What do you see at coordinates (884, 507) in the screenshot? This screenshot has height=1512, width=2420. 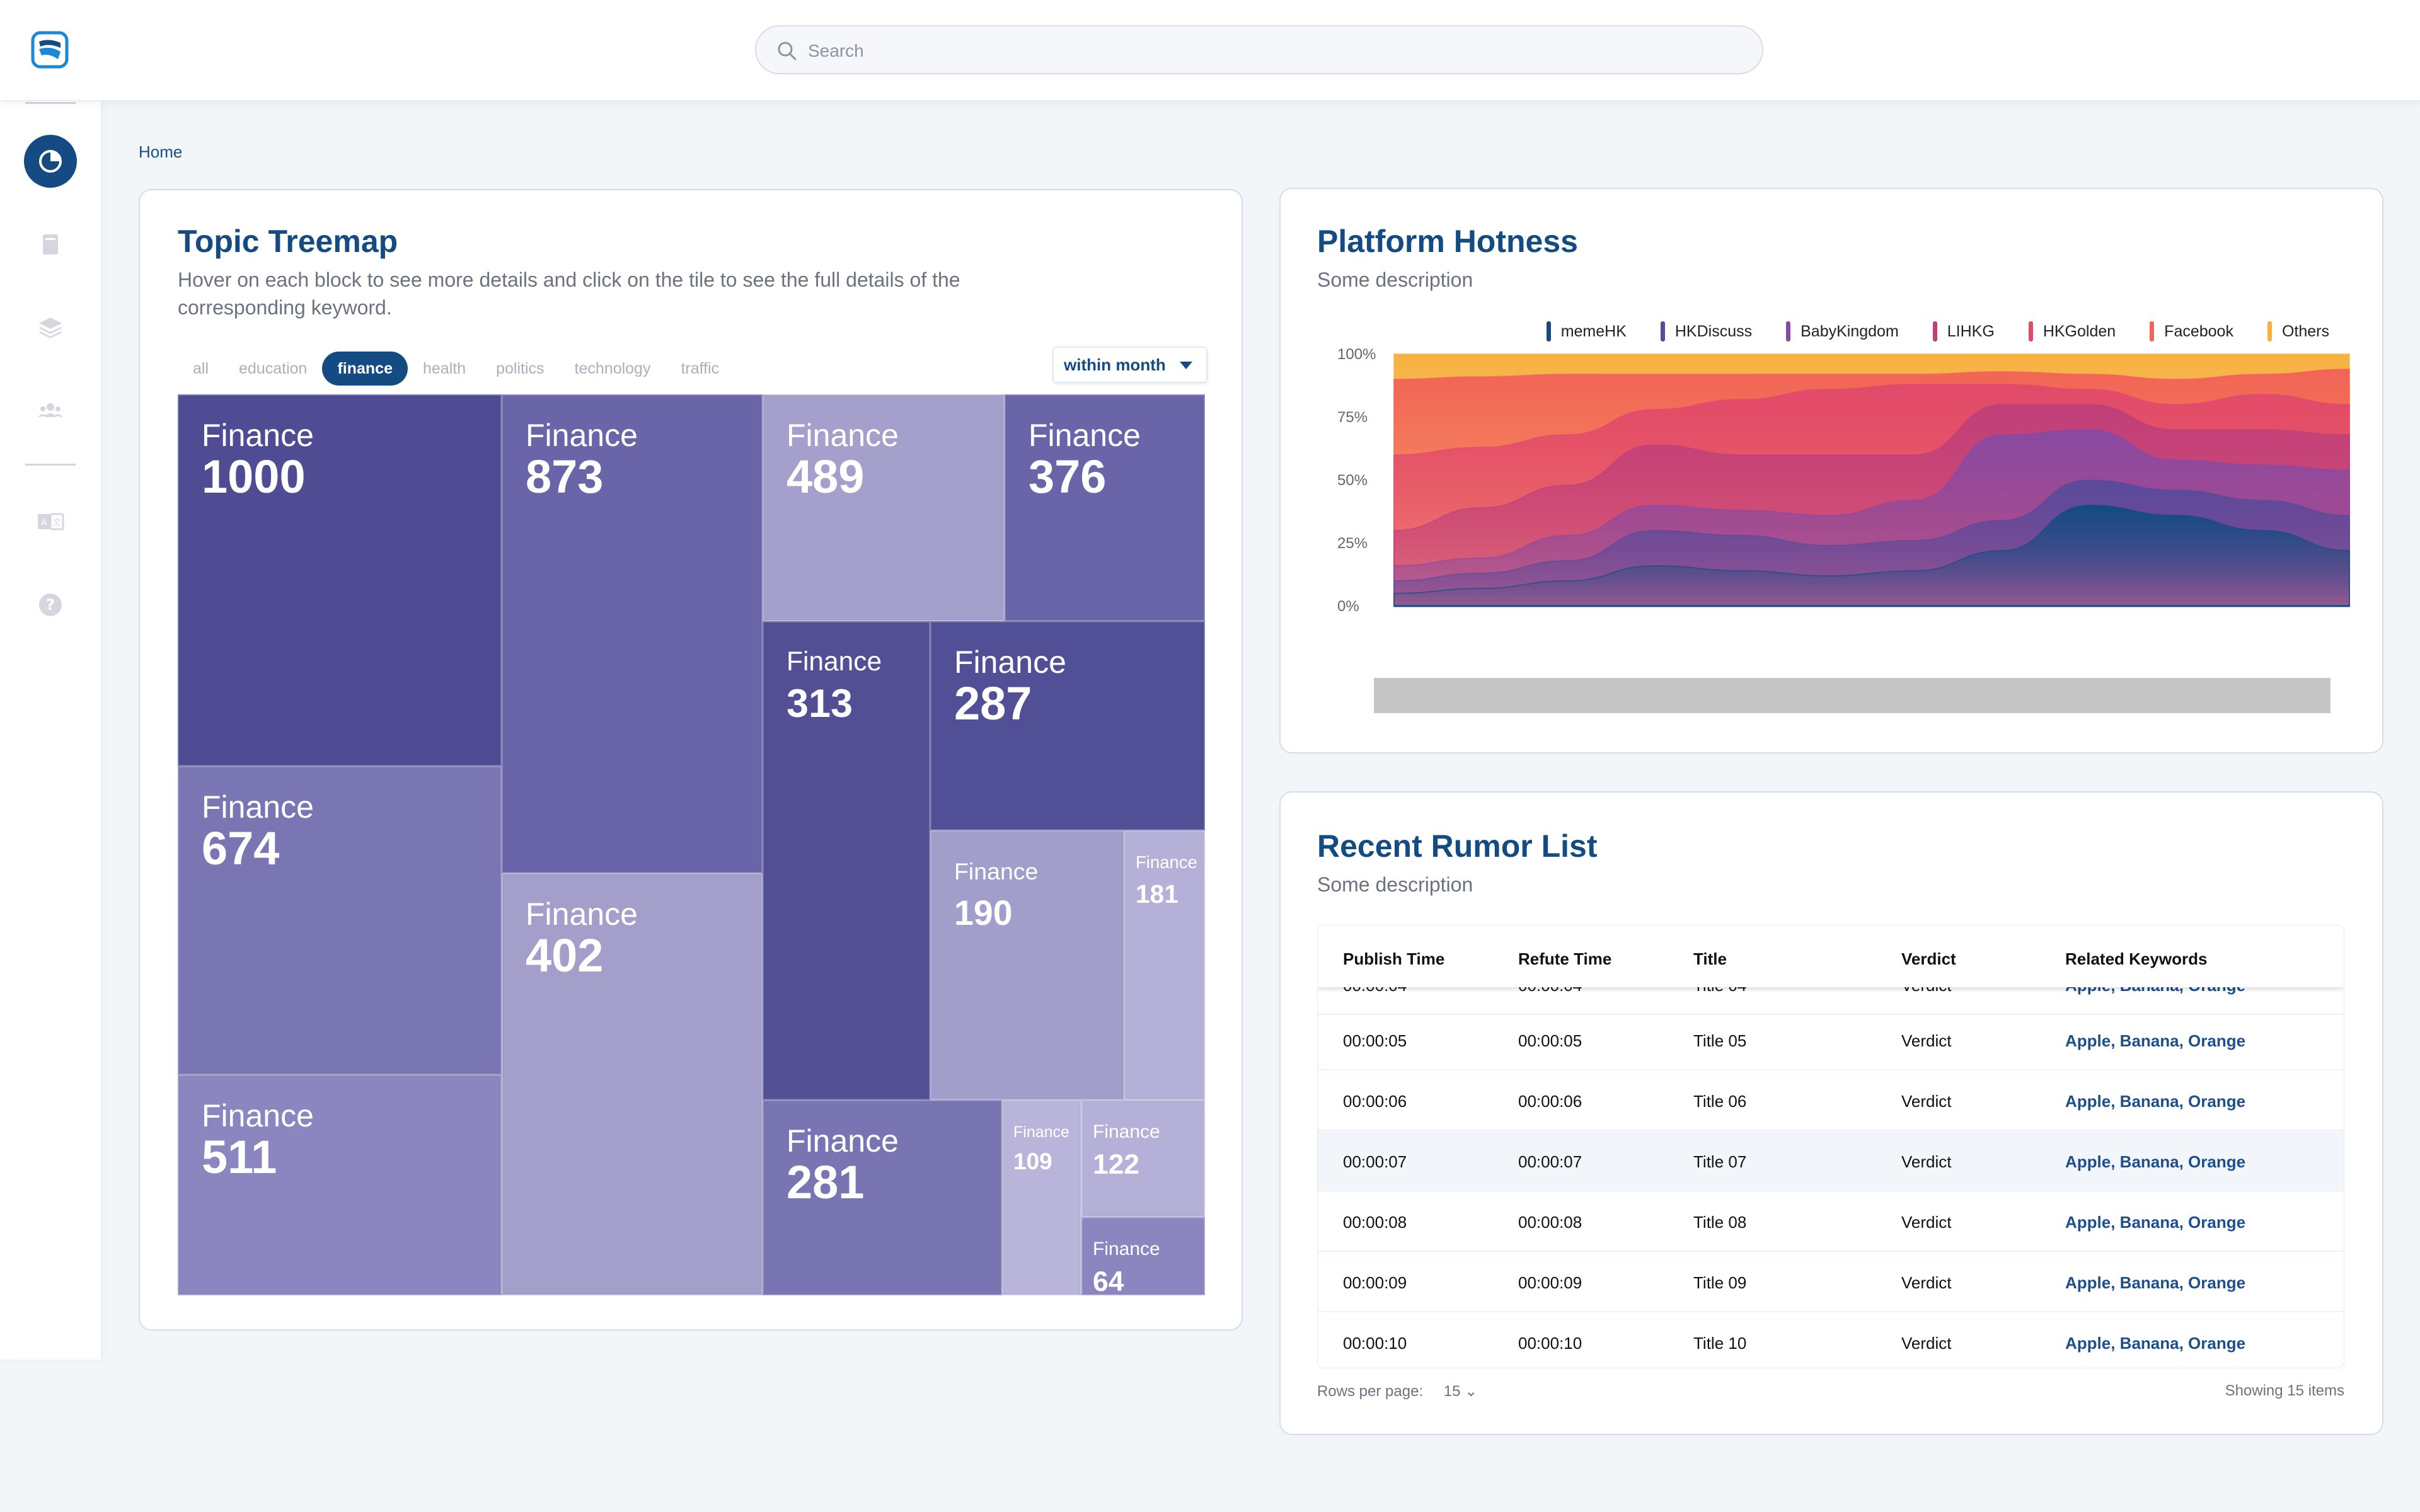 I see `treemap-tile: Finance 489` at bounding box center [884, 507].